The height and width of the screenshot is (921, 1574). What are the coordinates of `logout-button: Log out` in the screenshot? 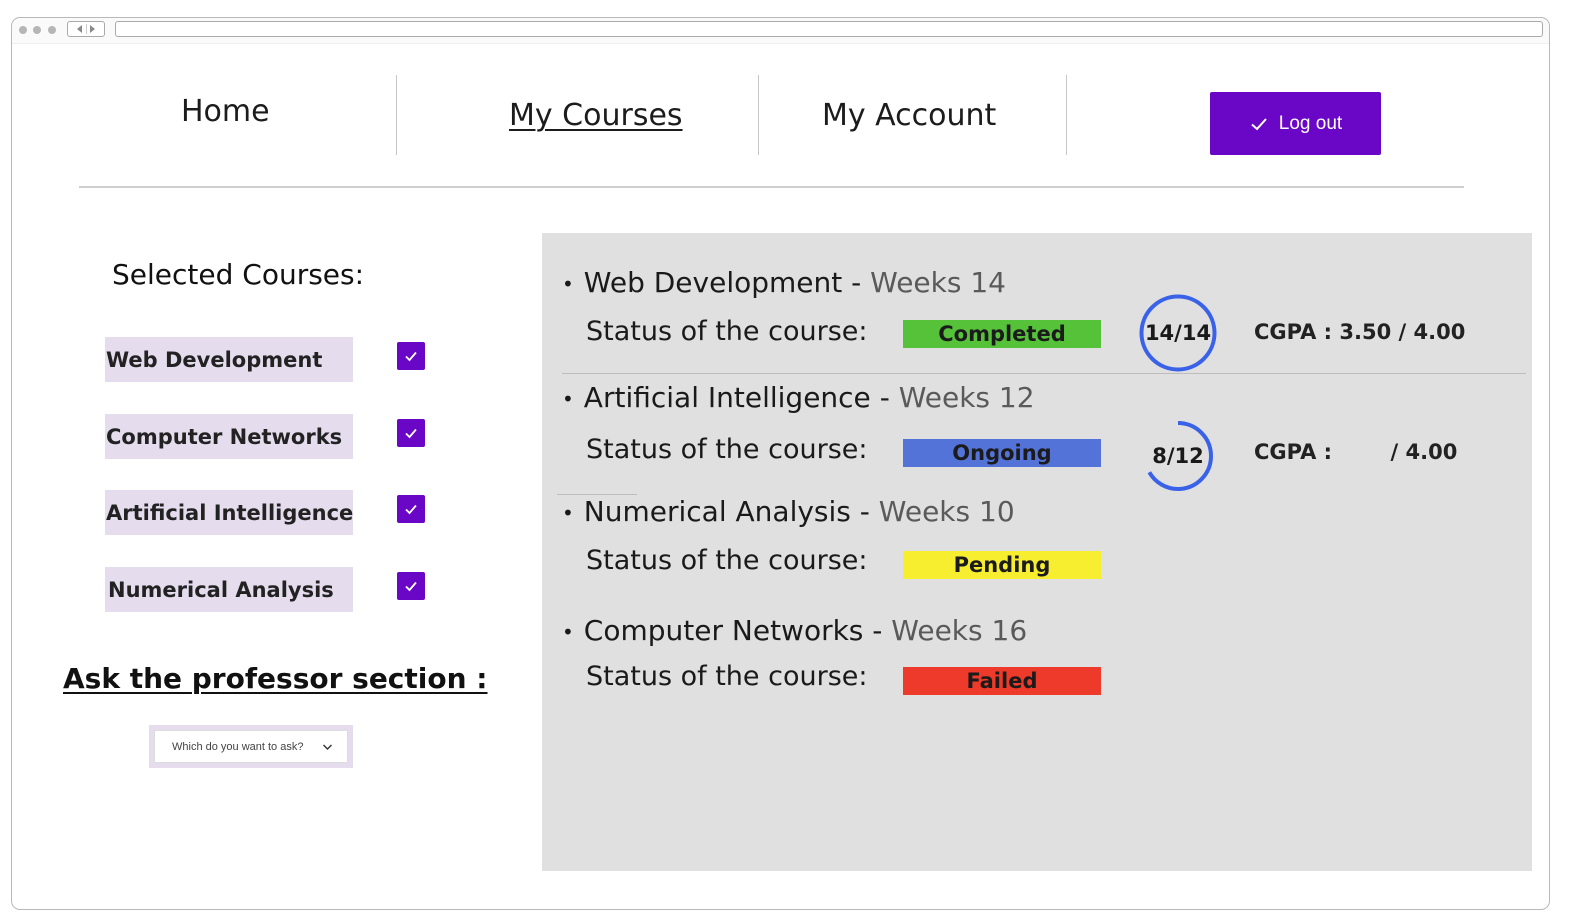 It's located at (1295, 123).